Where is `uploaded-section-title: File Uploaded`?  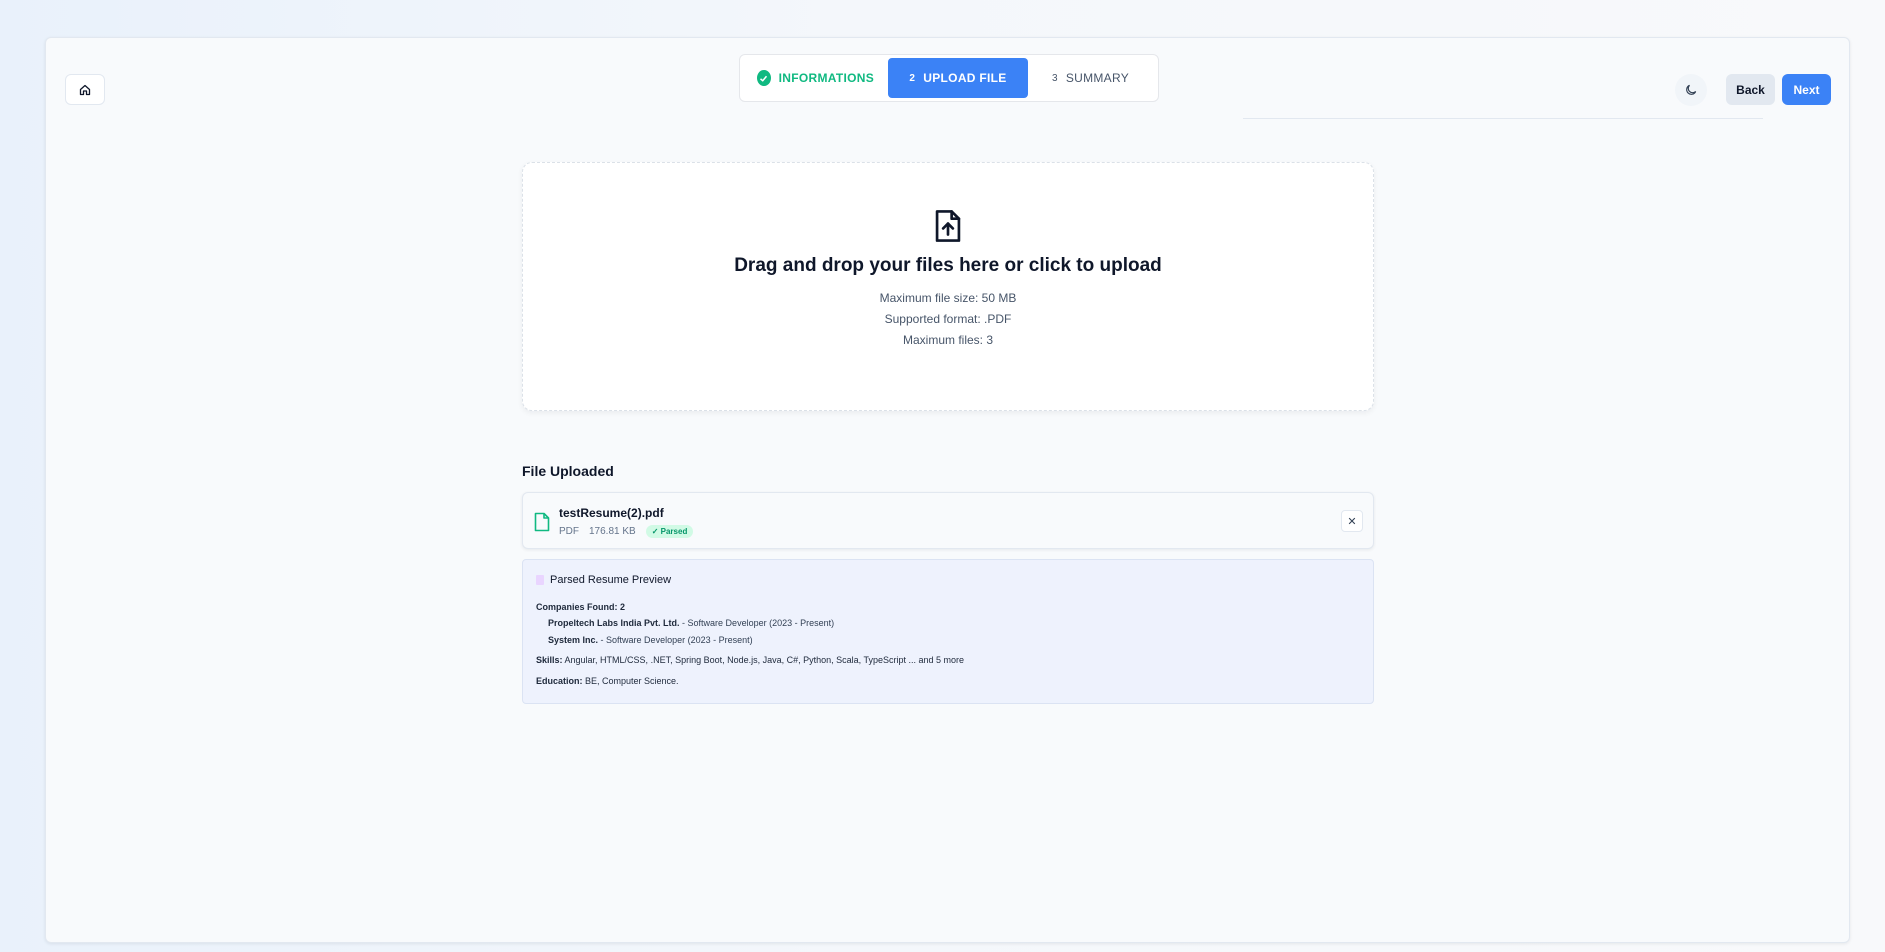
uploaded-section-title: File Uploaded is located at coordinates (568, 471).